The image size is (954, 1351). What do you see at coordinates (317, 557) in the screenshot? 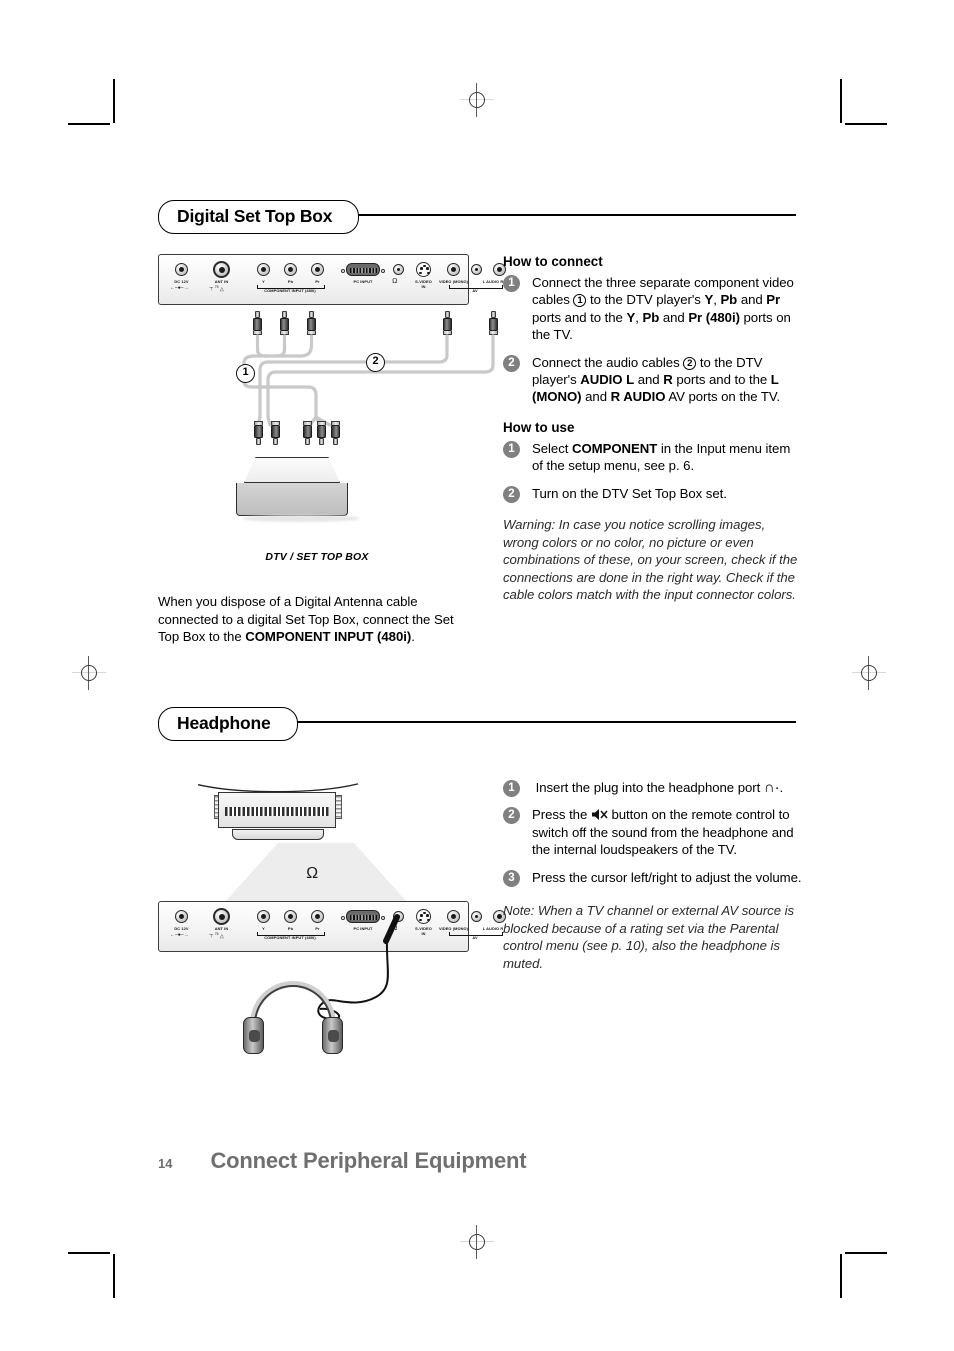
I see `diagram-caption-dtv-set-top-box: DTV / SET TOP BOX` at bounding box center [317, 557].